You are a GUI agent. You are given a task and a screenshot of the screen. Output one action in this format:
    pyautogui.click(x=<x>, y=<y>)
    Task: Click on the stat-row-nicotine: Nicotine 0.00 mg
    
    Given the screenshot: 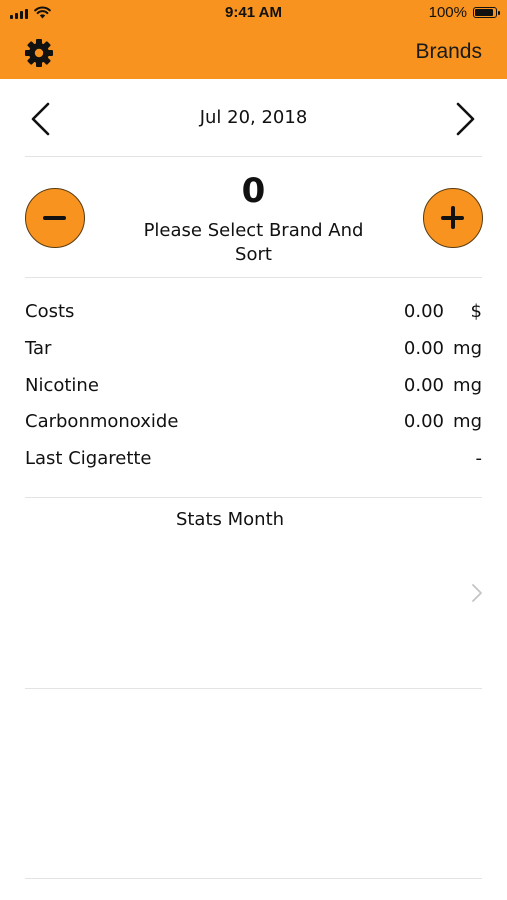 What is the action you would take?
    pyautogui.click(x=253, y=389)
    